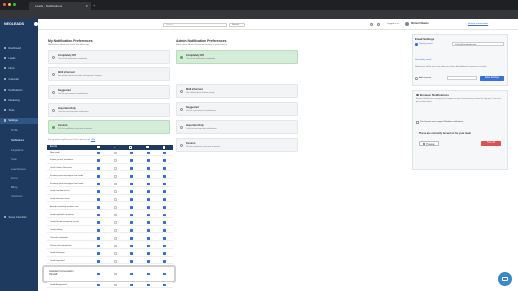 The height and width of the screenshot is (291, 518). I want to click on turn-off-button: Turn off, so click(491, 143).